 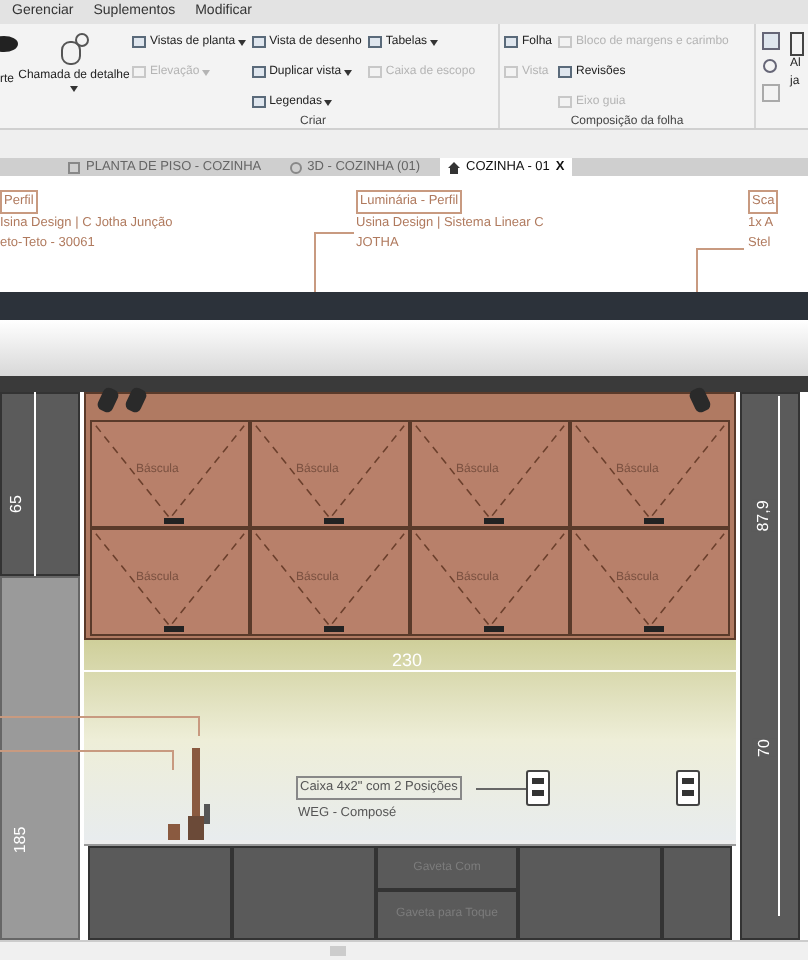 I want to click on eye-icon, so click(x=10, y=44).